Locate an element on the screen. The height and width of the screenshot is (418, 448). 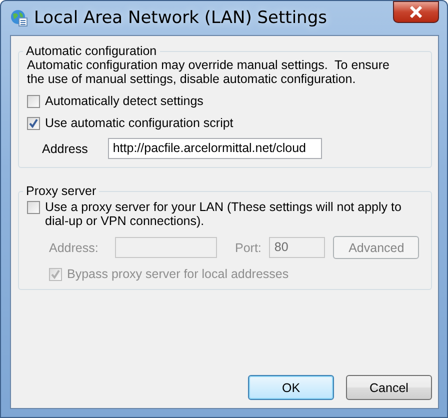
dialog-button: OK is located at coordinates (291, 387).